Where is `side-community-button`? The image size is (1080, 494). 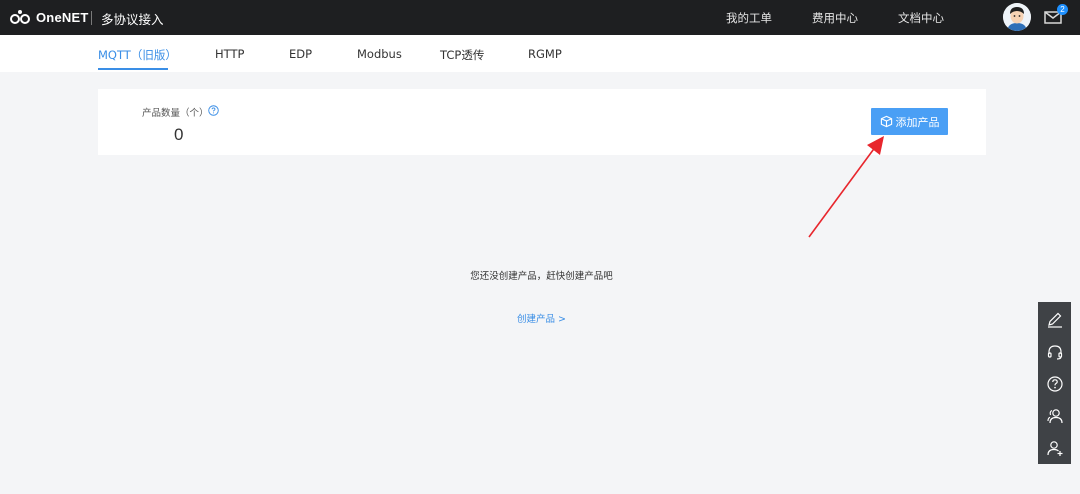
side-community-button is located at coordinates (1054, 416).